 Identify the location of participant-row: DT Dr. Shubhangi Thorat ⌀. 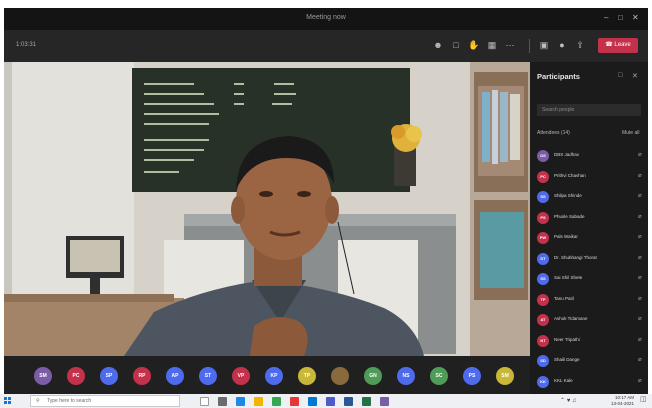
(589, 259).